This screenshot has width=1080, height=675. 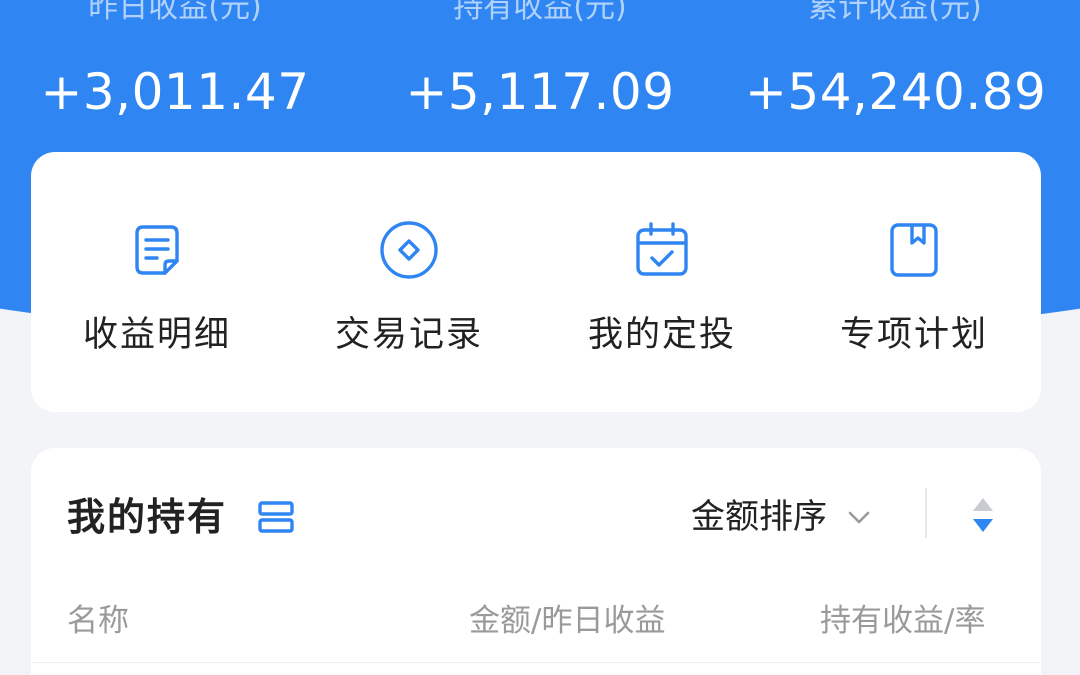 I want to click on diamond-circle-icon, so click(x=409, y=250).